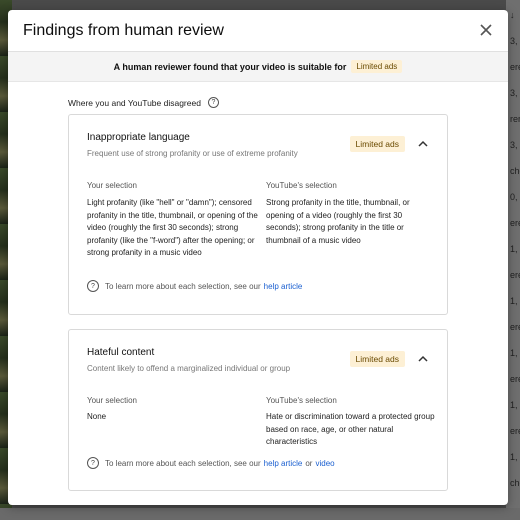  What do you see at coordinates (138, 137) in the screenshot?
I see `card-title: Inappropriate language` at bounding box center [138, 137].